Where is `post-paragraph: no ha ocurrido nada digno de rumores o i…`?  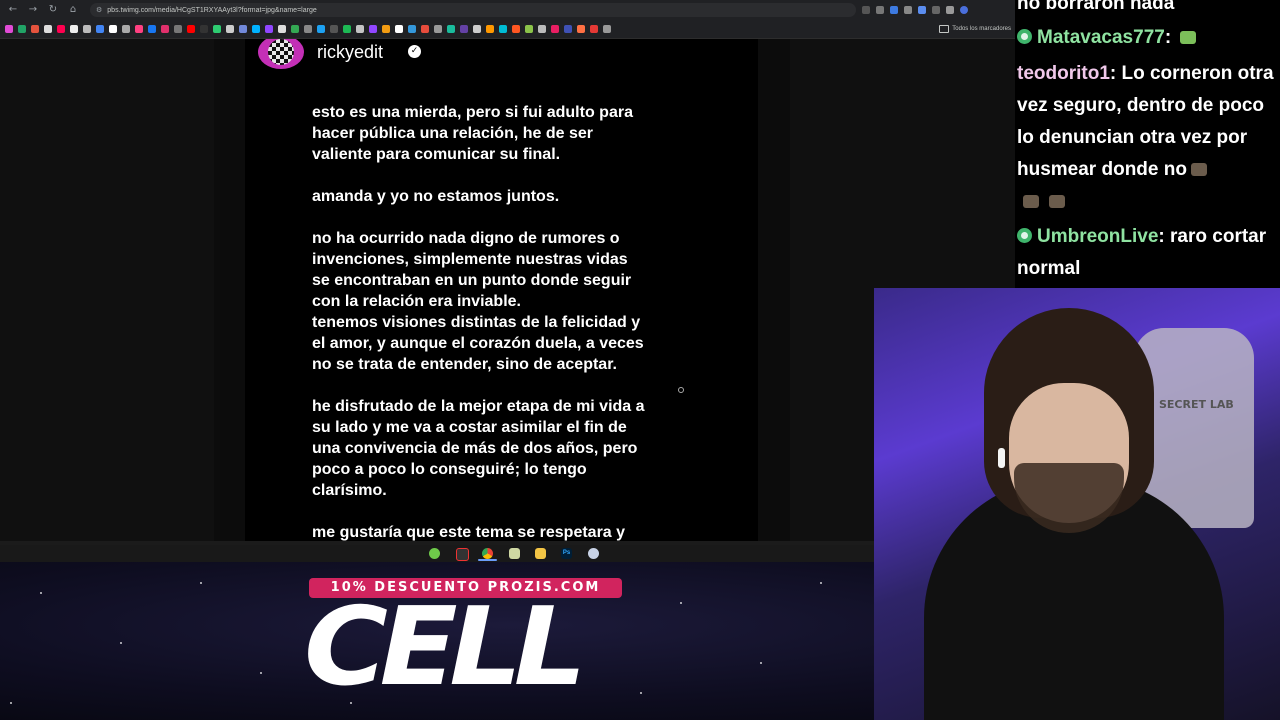 post-paragraph: no ha ocurrido nada digno de rumores o i… is located at coordinates (478, 301).